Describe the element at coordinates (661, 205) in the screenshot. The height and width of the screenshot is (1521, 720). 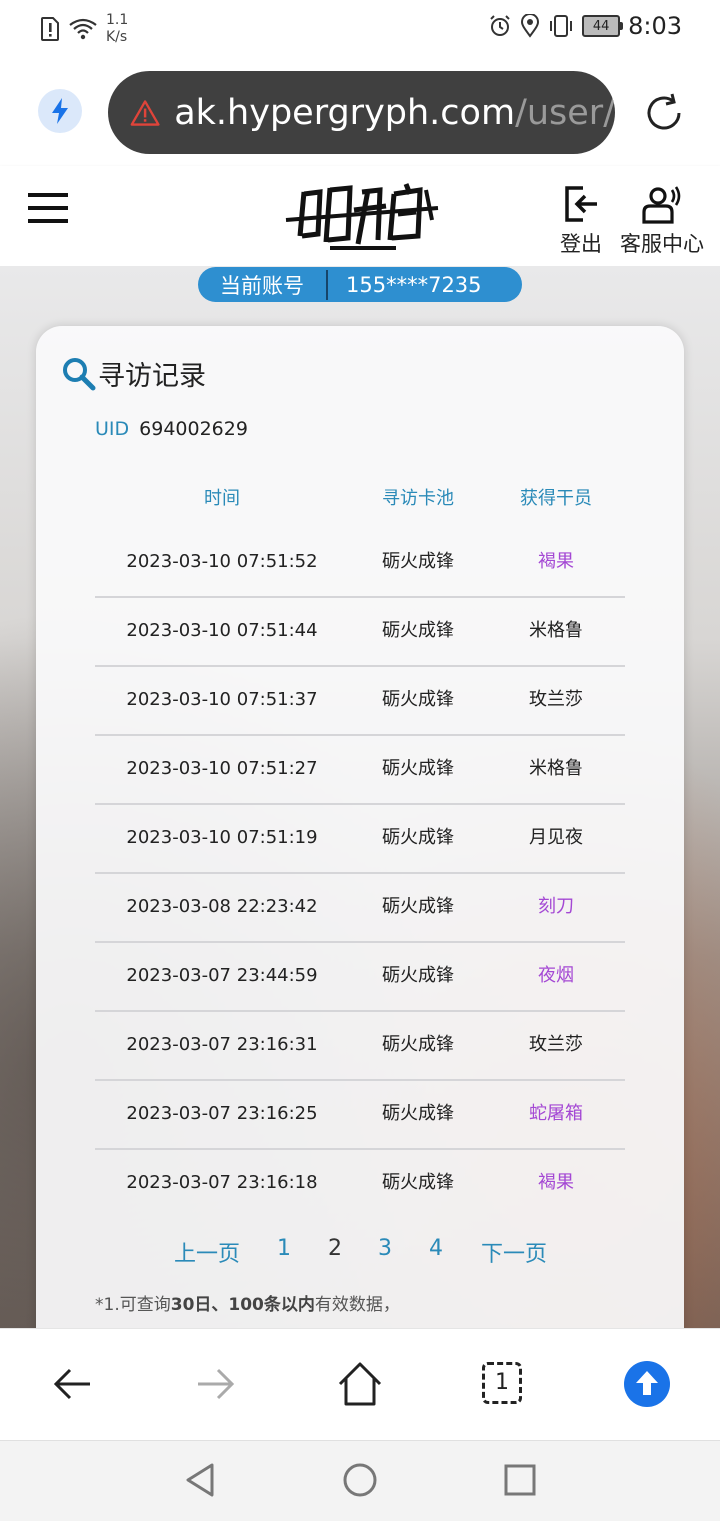
I see `support-icon` at that location.